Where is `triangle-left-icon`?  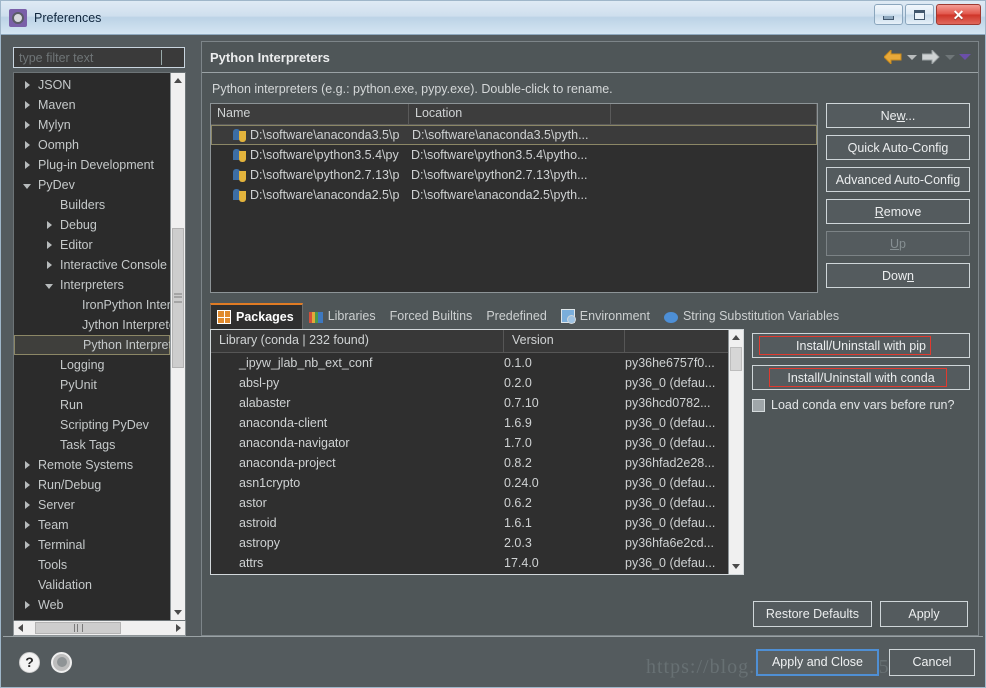 triangle-left-icon is located at coordinates (20, 628).